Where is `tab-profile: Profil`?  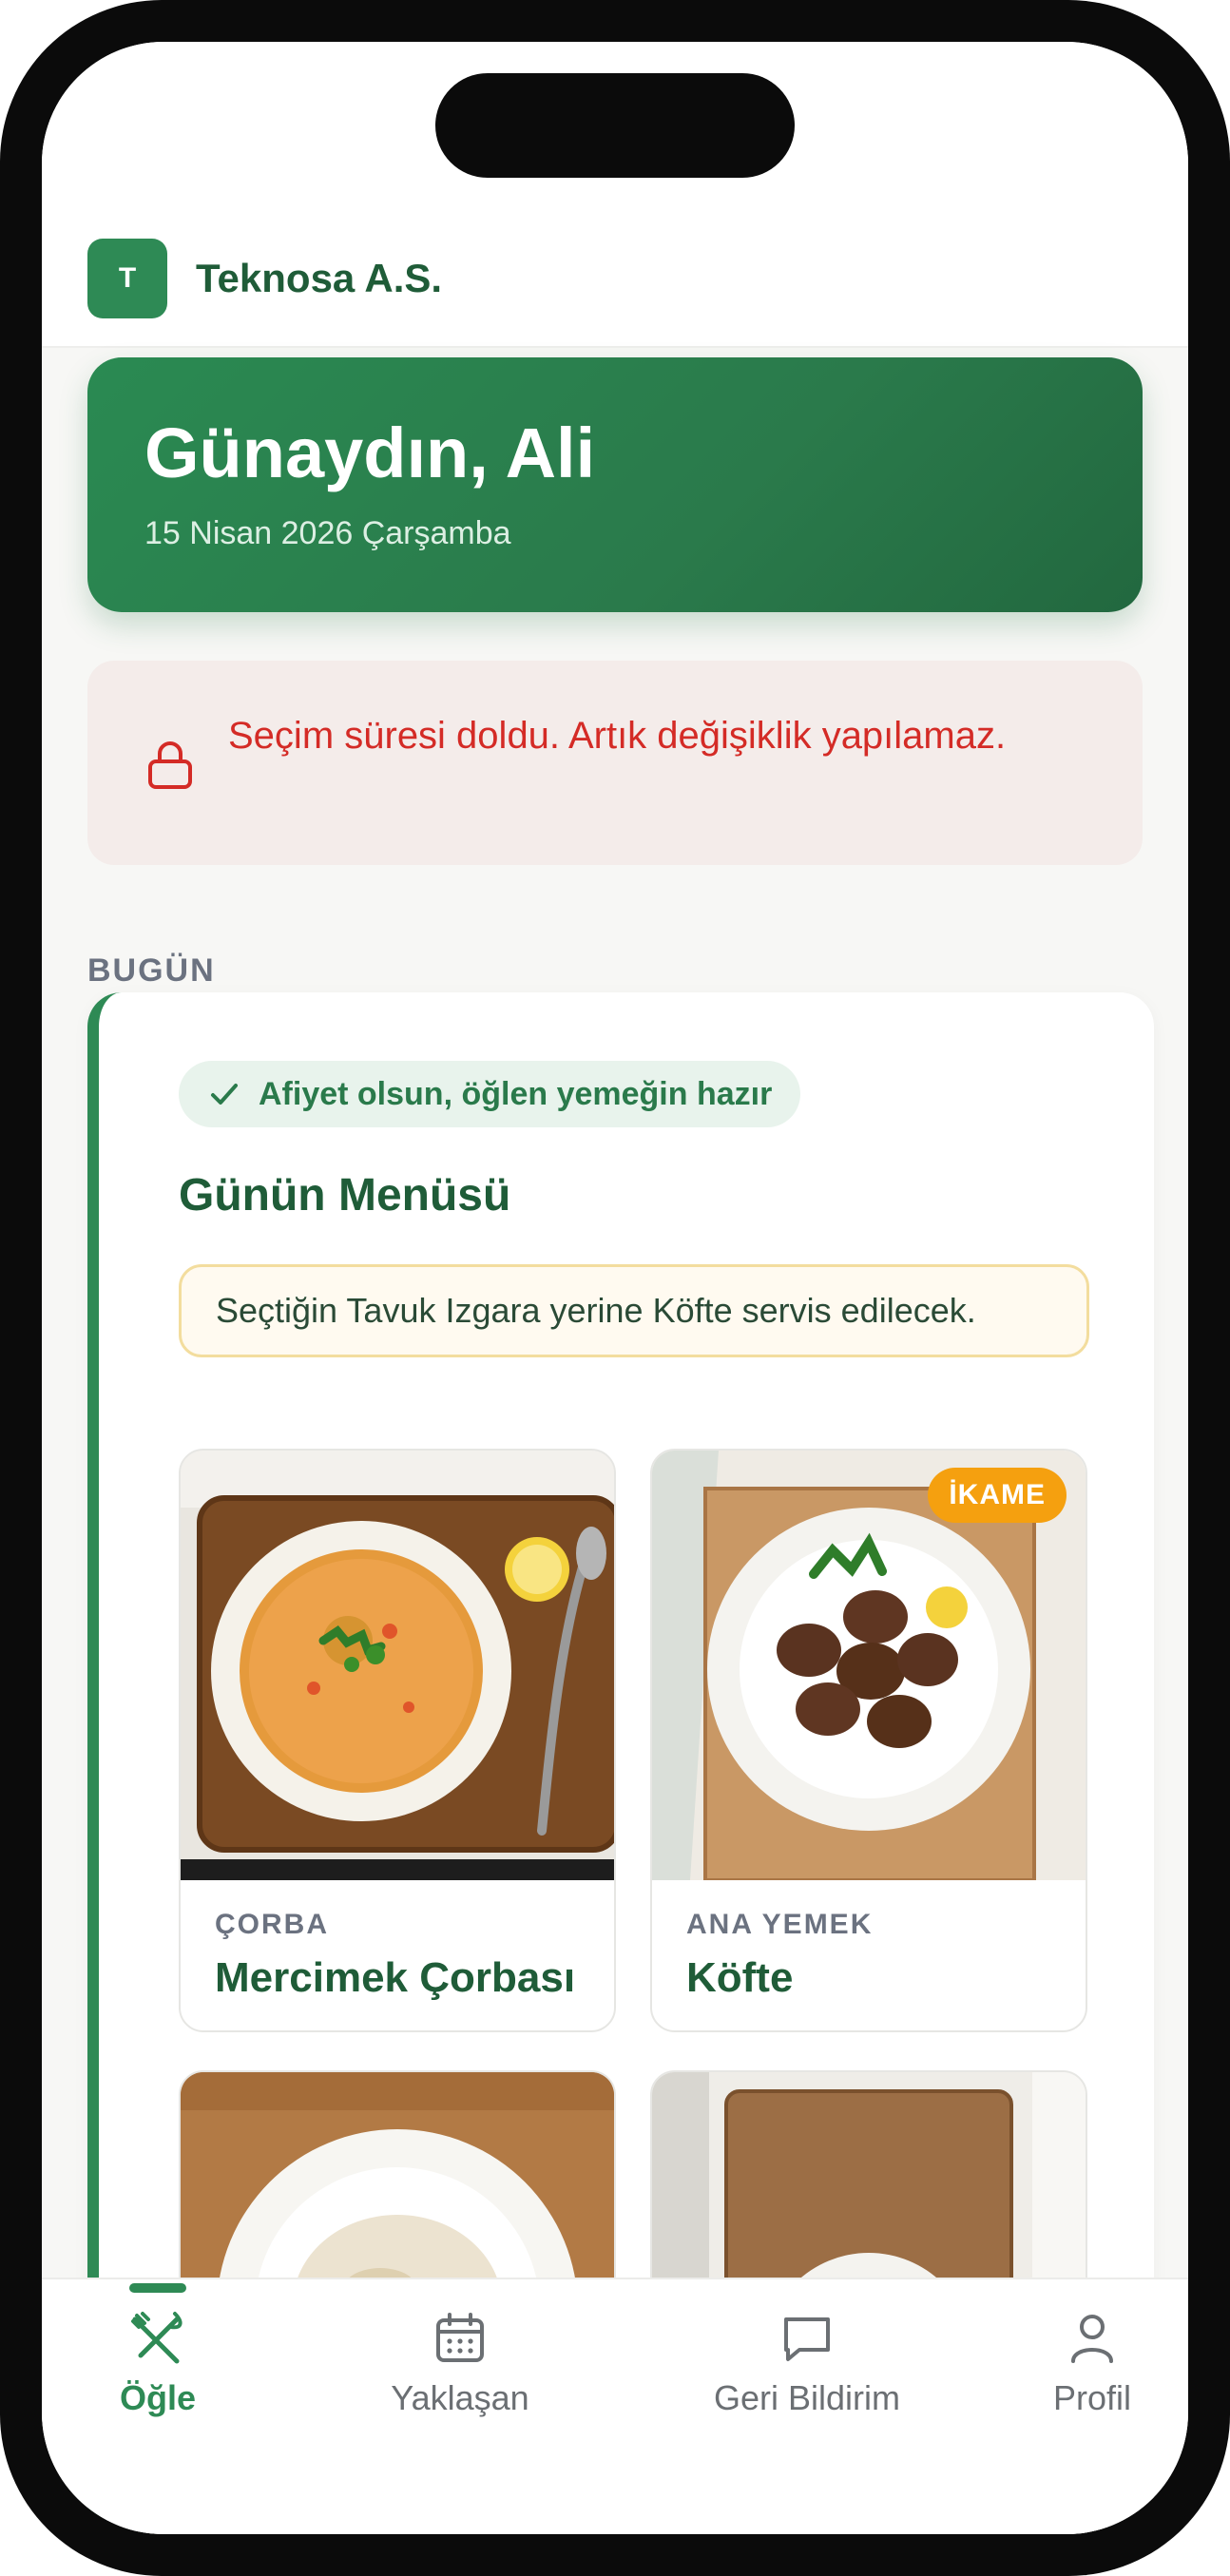 tab-profile: Profil is located at coordinates (1092, 2355).